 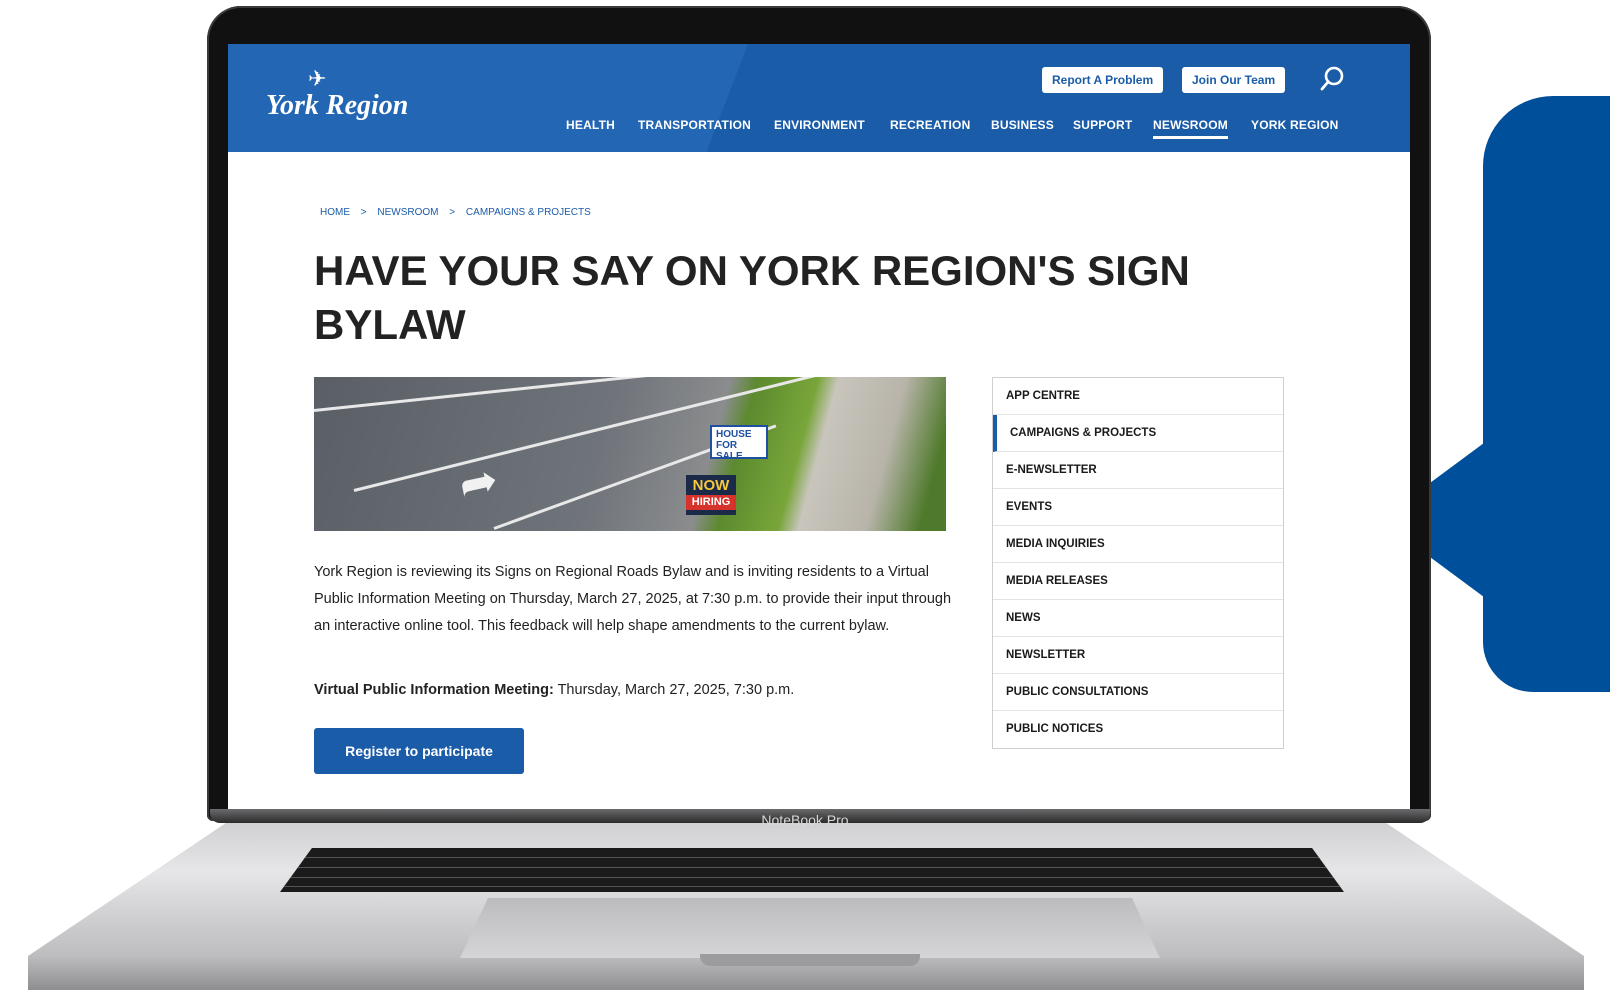 I want to click on breadcrumb-newsroom: NEWSROOM, so click(x=407, y=212).